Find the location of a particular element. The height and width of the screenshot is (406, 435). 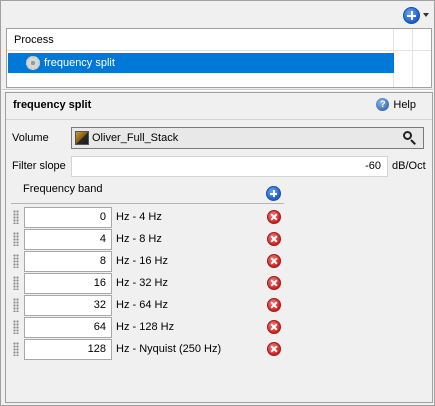

band-start-input: 64 is located at coordinates (68, 327).